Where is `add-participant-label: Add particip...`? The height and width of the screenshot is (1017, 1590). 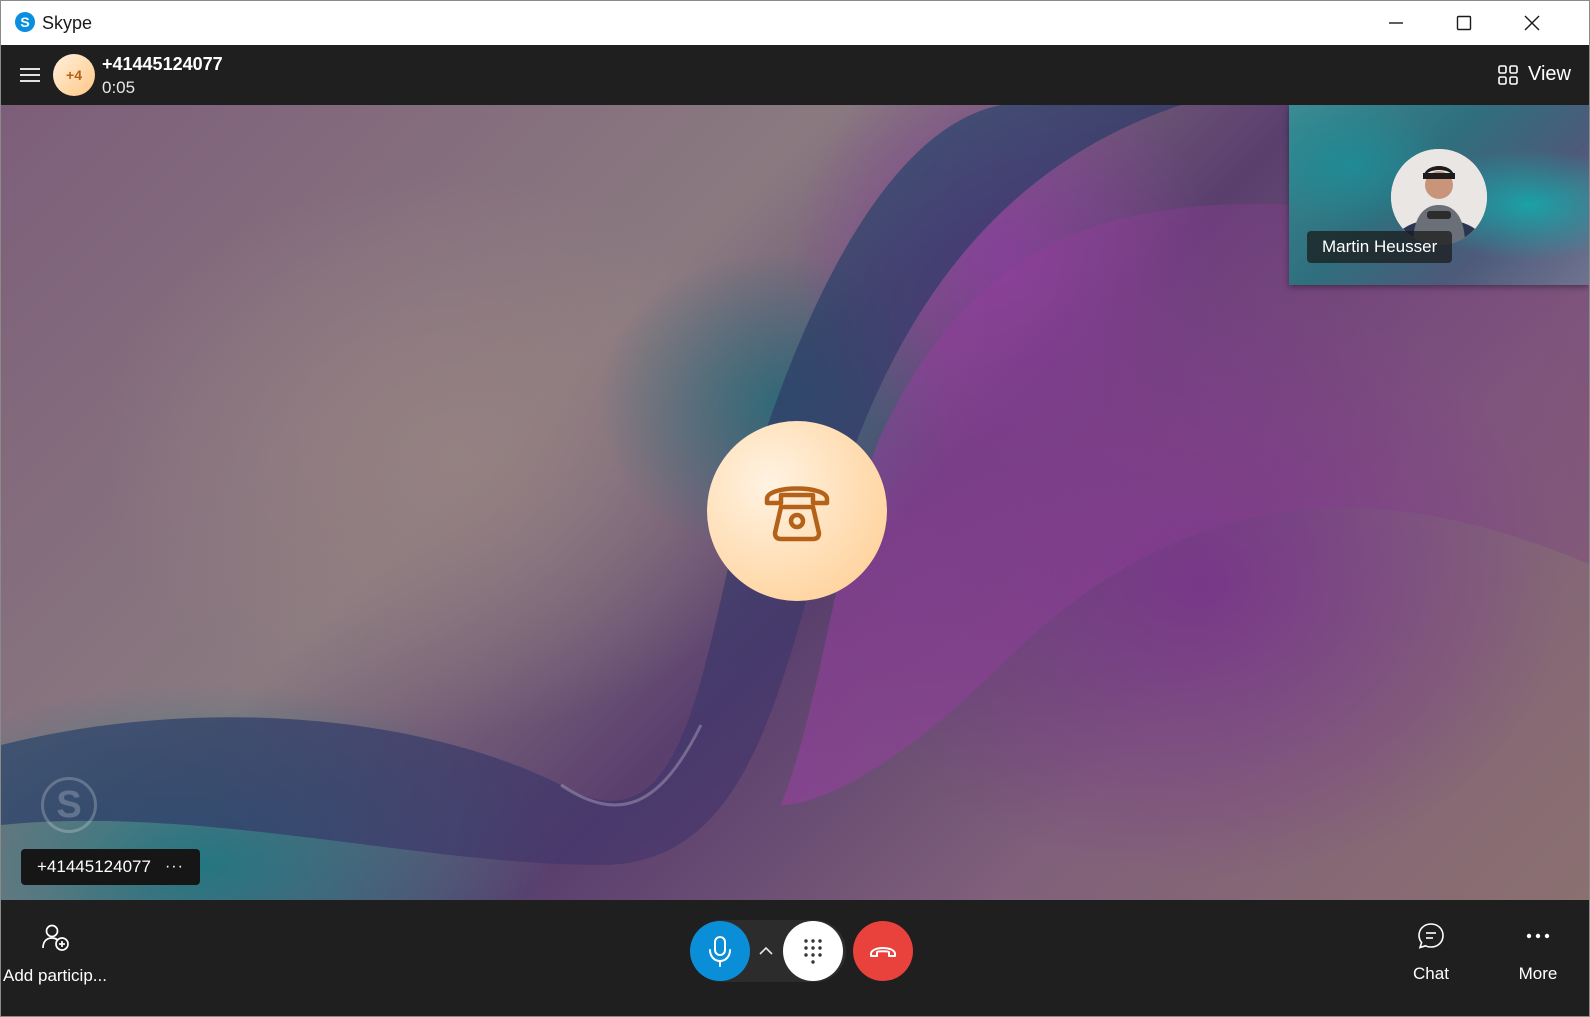 add-participant-label: Add particip... is located at coordinates (55, 975).